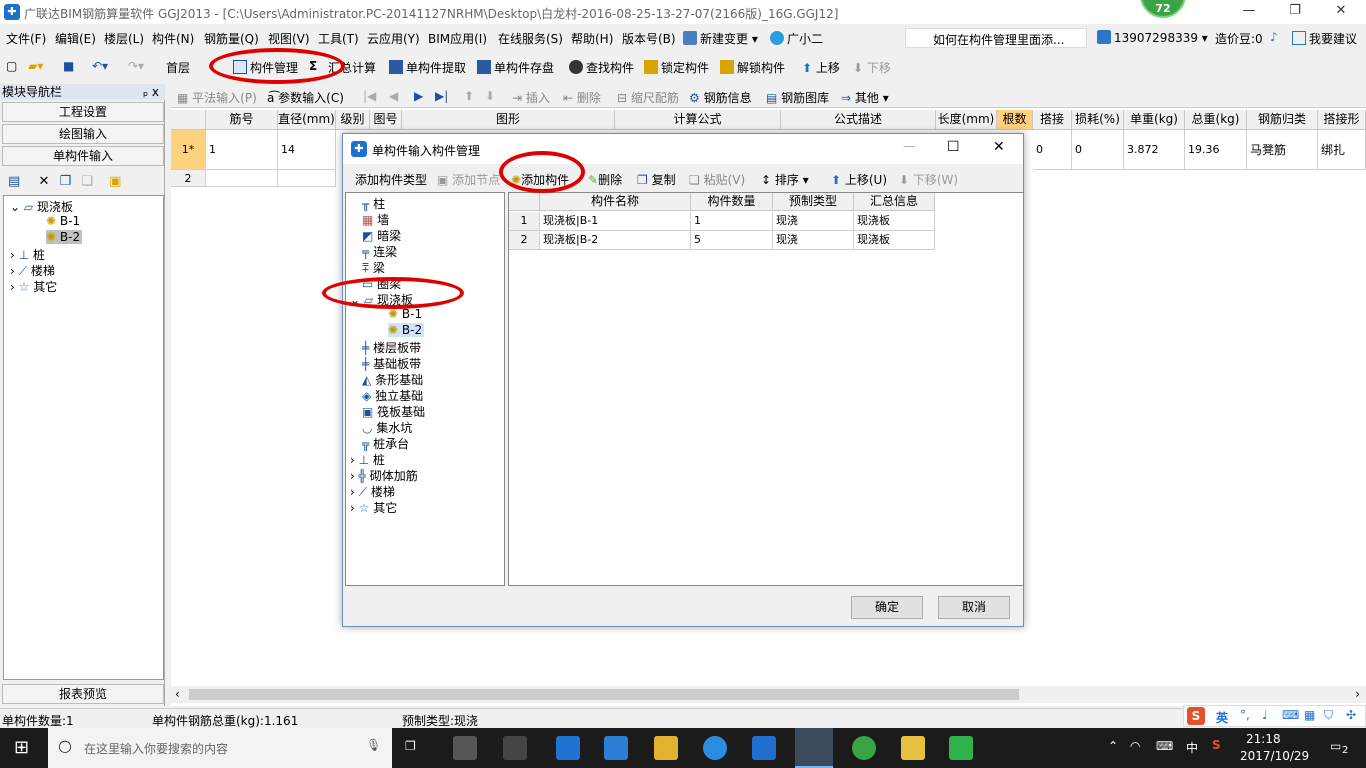 This screenshot has height=768, width=1366. What do you see at coordinates (353, 120) in the screenshot?
I see `grid-header: 级别` at bounding box center [353, 120].